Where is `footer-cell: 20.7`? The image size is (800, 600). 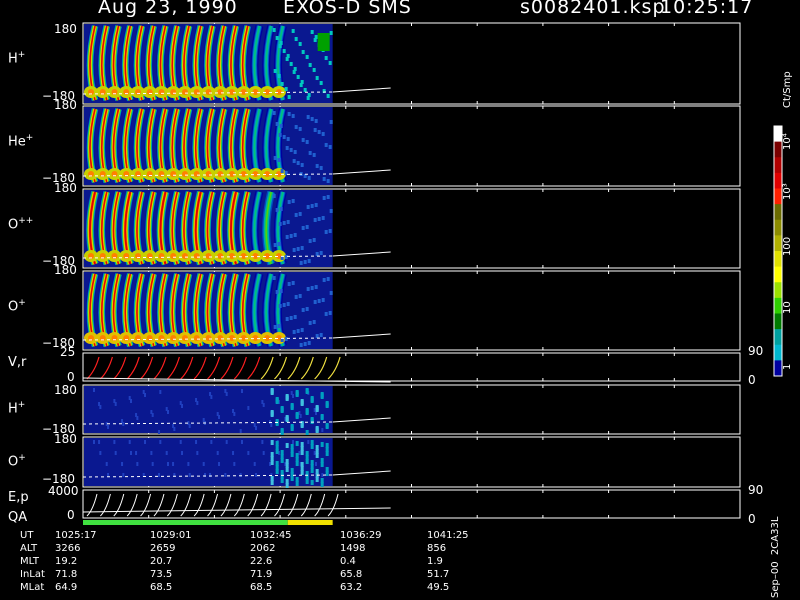 footer-cell: 20.7 is located at coordinates (161, 561).